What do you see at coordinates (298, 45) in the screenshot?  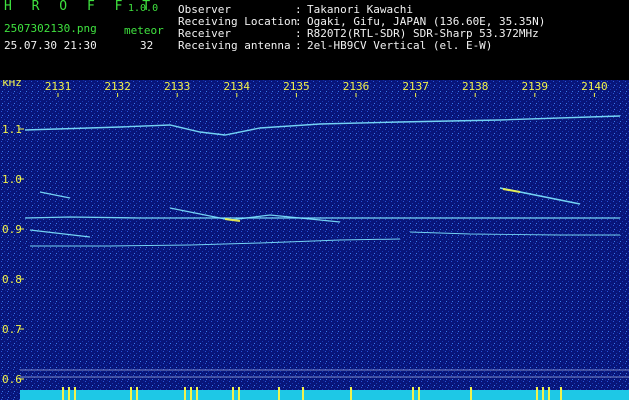 I see `info-sep-antenna: :` at bounding box center [298, 45].